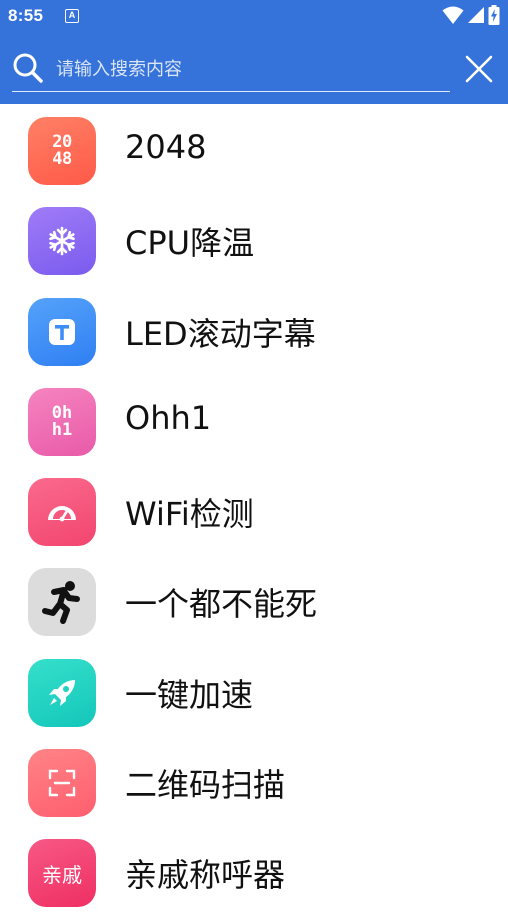  I want to click on status-icons, so click(469, 16).